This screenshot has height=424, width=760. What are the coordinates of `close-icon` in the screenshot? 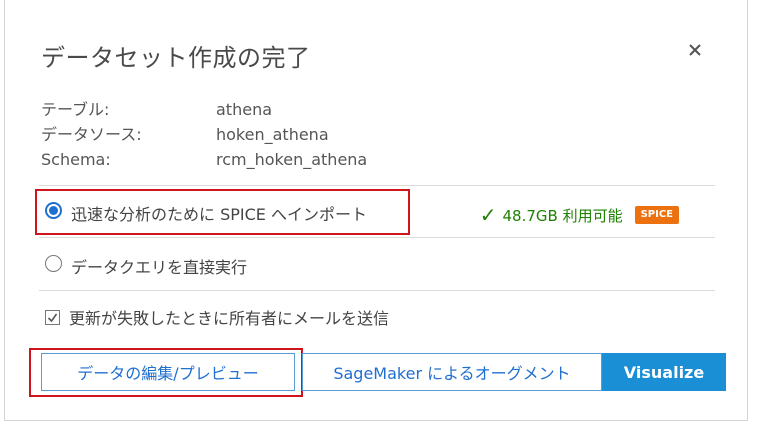 It's located at (695, 50).